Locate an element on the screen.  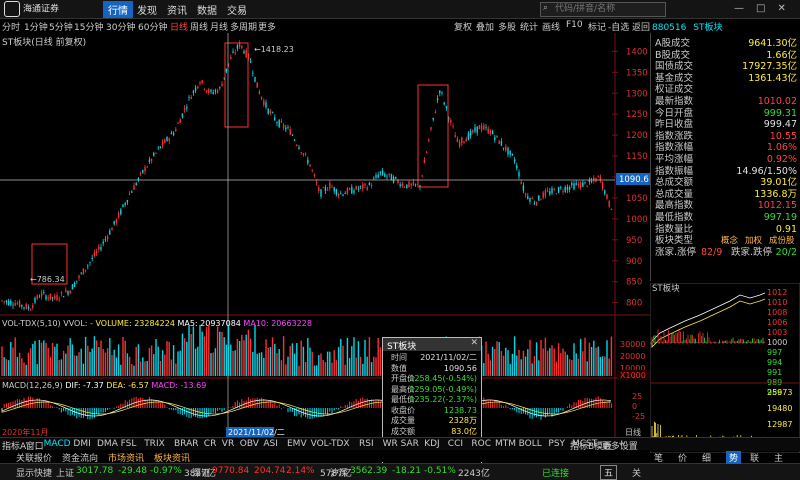
tool-6: 标记 is located at coordinates (597, 26).